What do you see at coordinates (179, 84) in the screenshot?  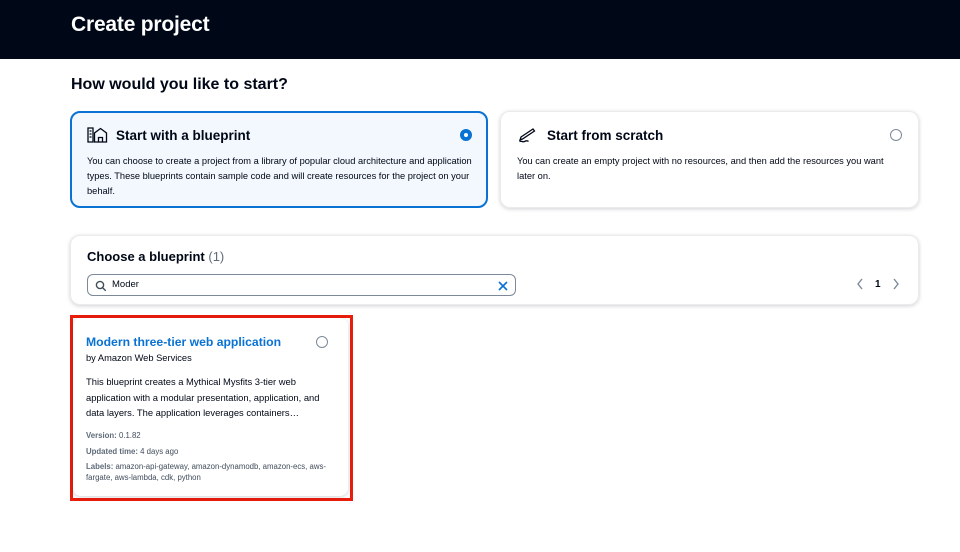 I see `start-heading: How would you like to start?` at bounding box center [179, 84].